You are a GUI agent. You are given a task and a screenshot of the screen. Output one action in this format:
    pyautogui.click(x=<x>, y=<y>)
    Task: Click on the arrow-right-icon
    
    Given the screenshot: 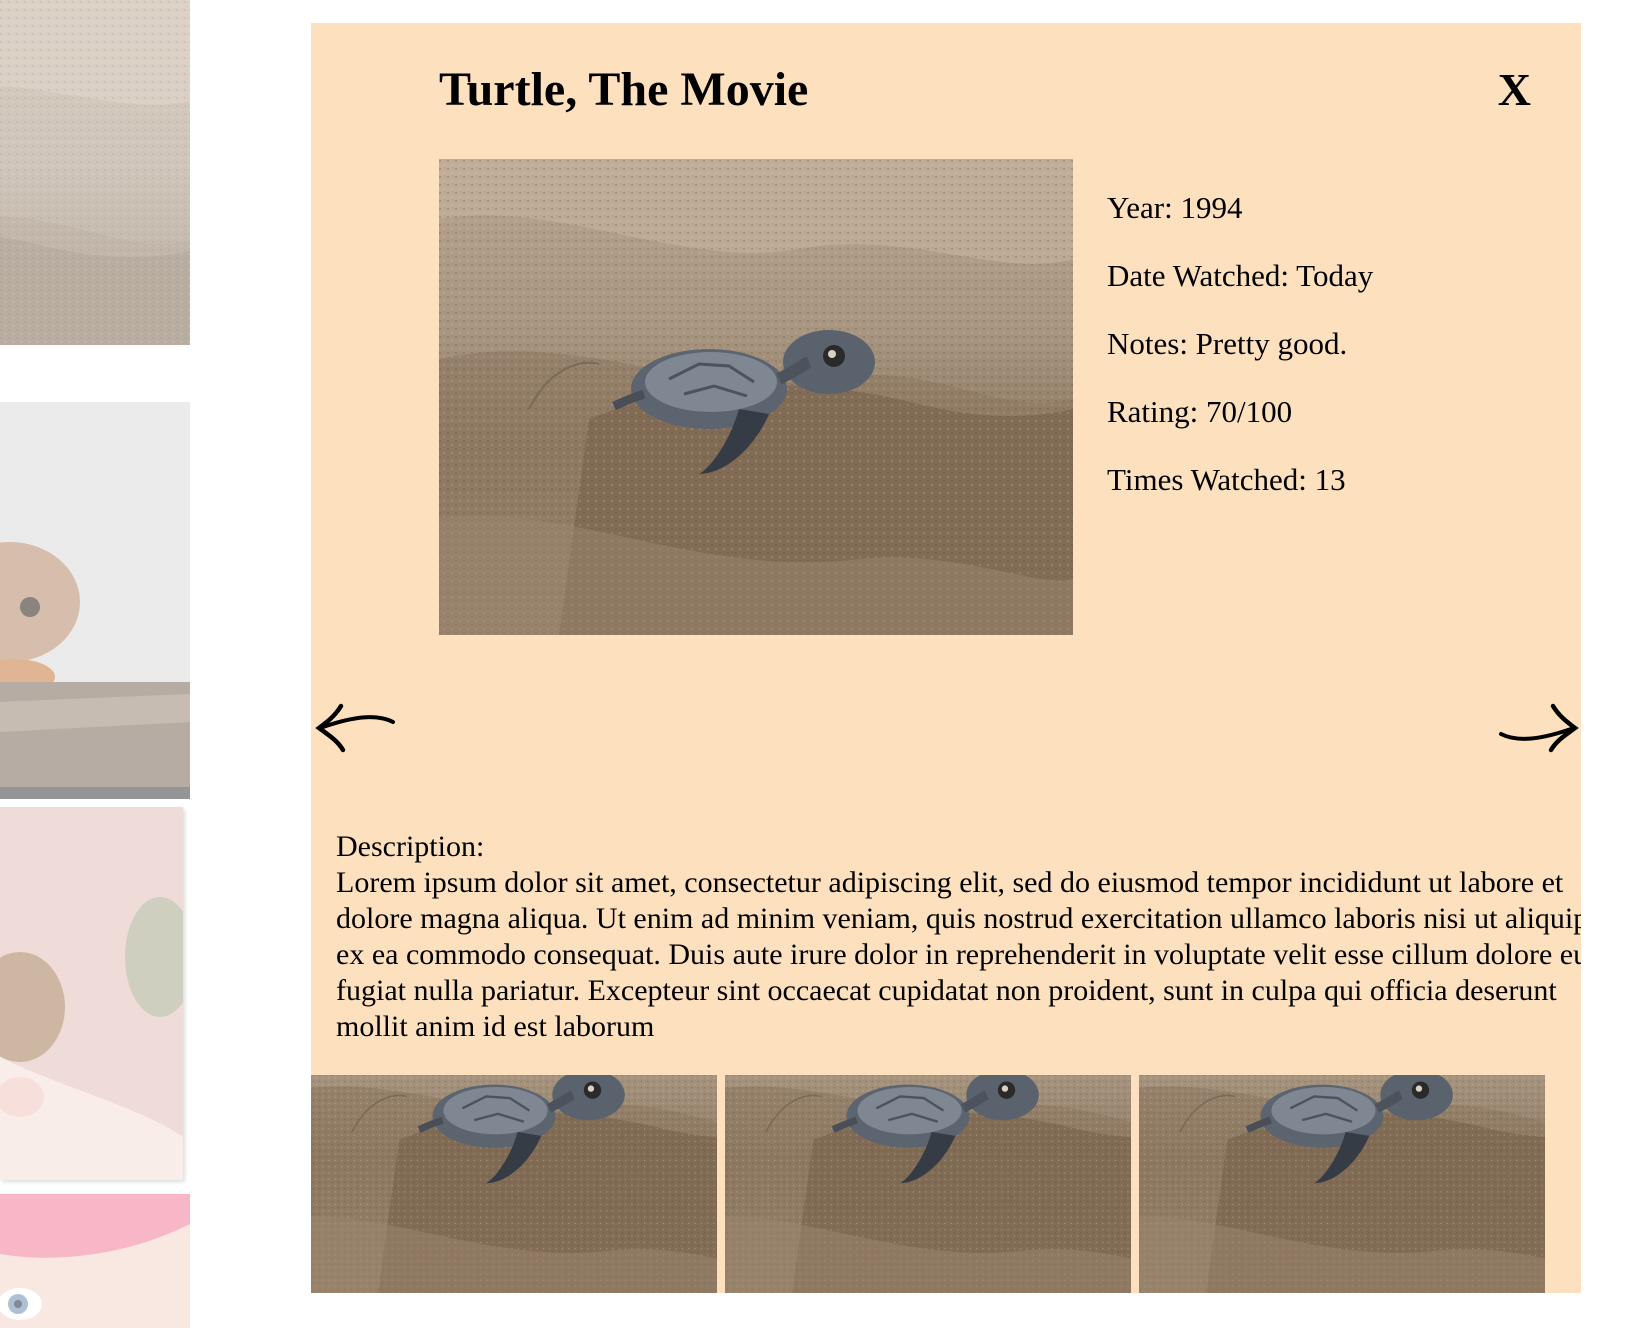 What is the action you would take?
    pyautogui.click(x=1539, y=728)
    